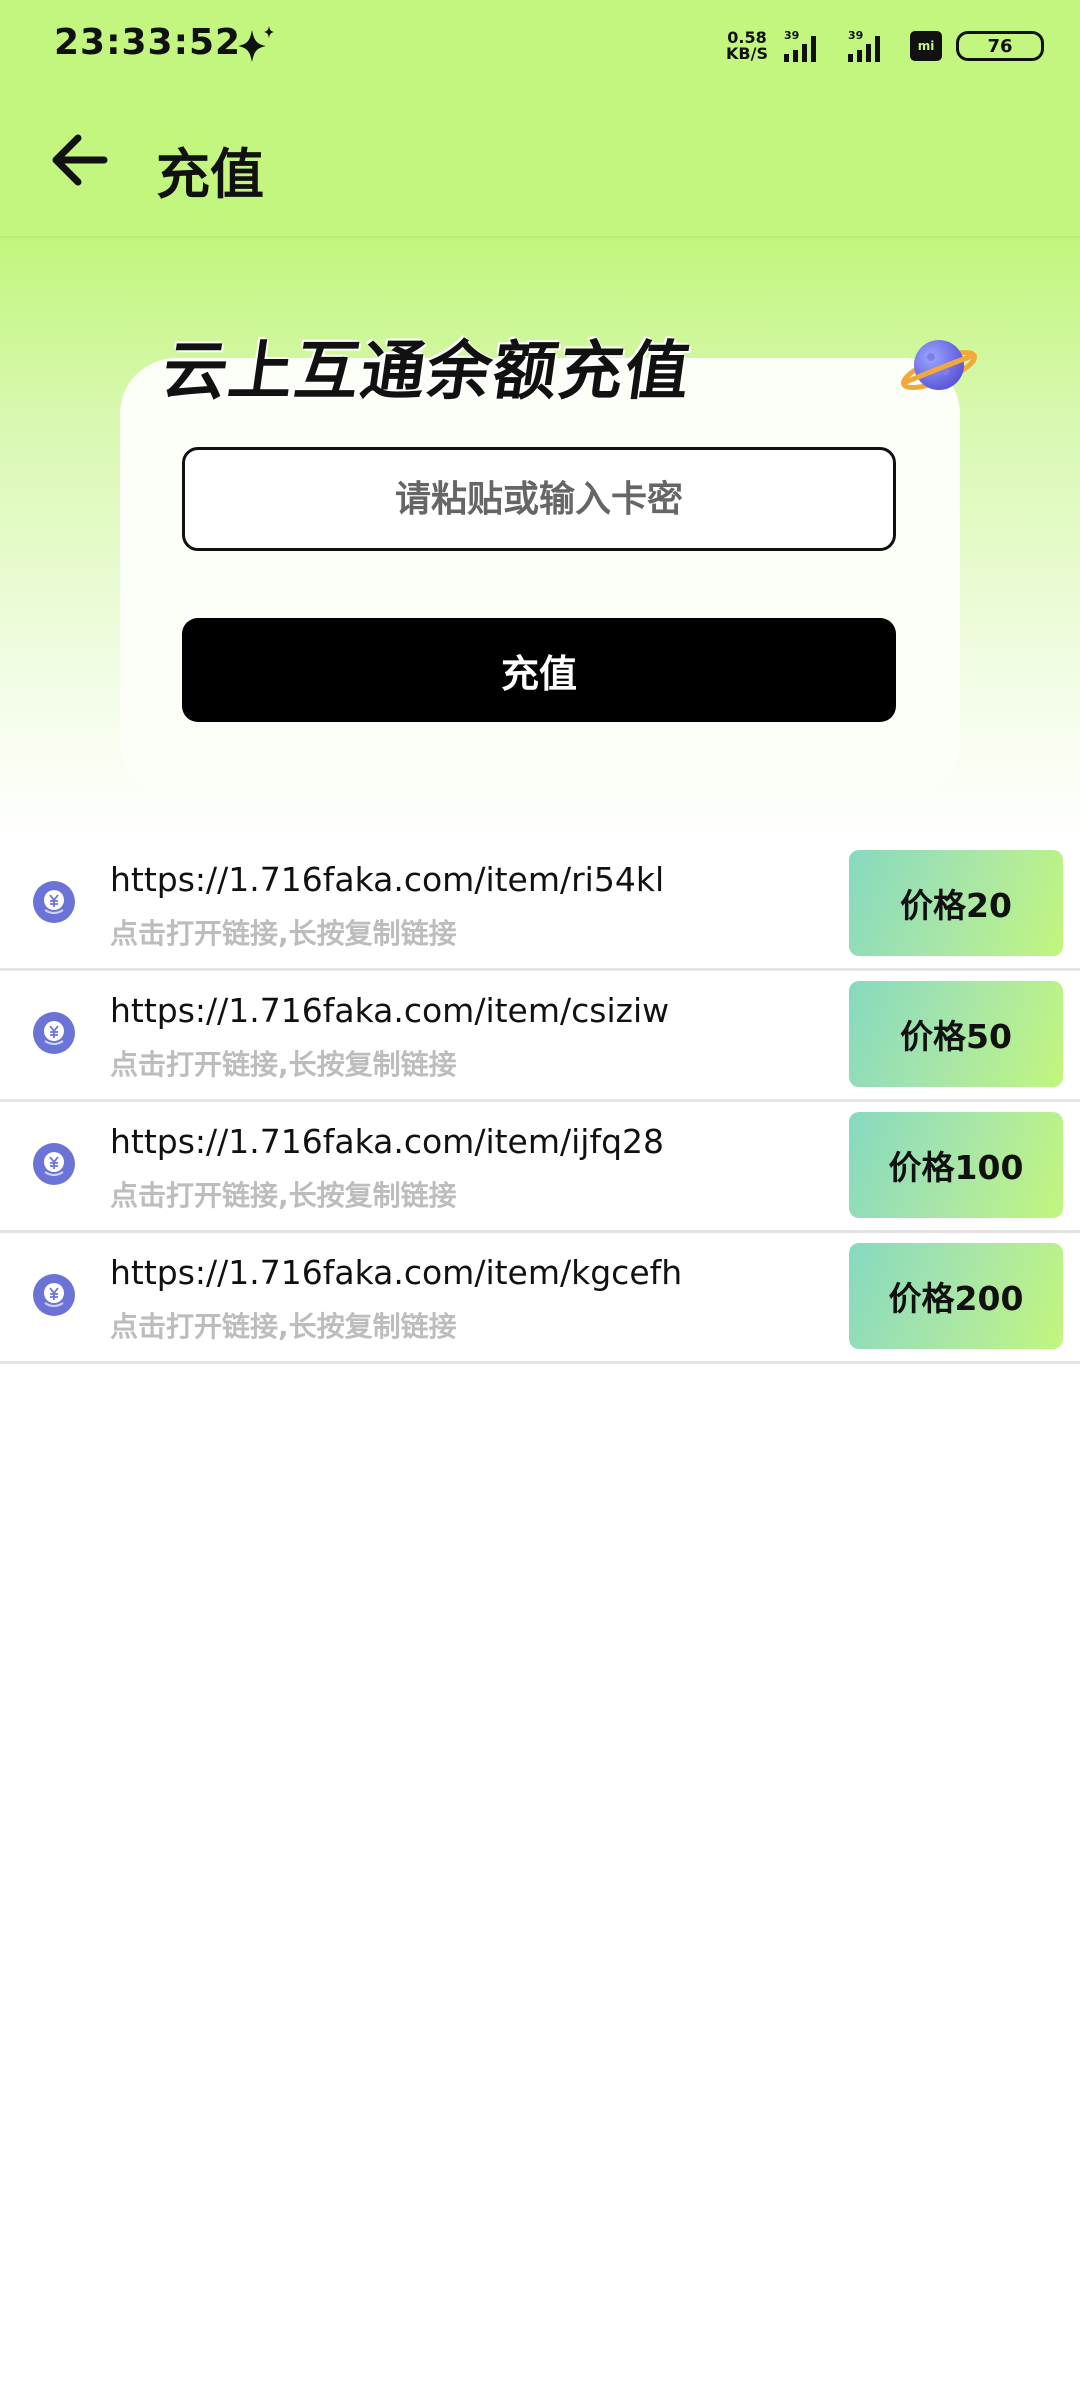  I want to click on price-button: 价格20, so click(956, 903).